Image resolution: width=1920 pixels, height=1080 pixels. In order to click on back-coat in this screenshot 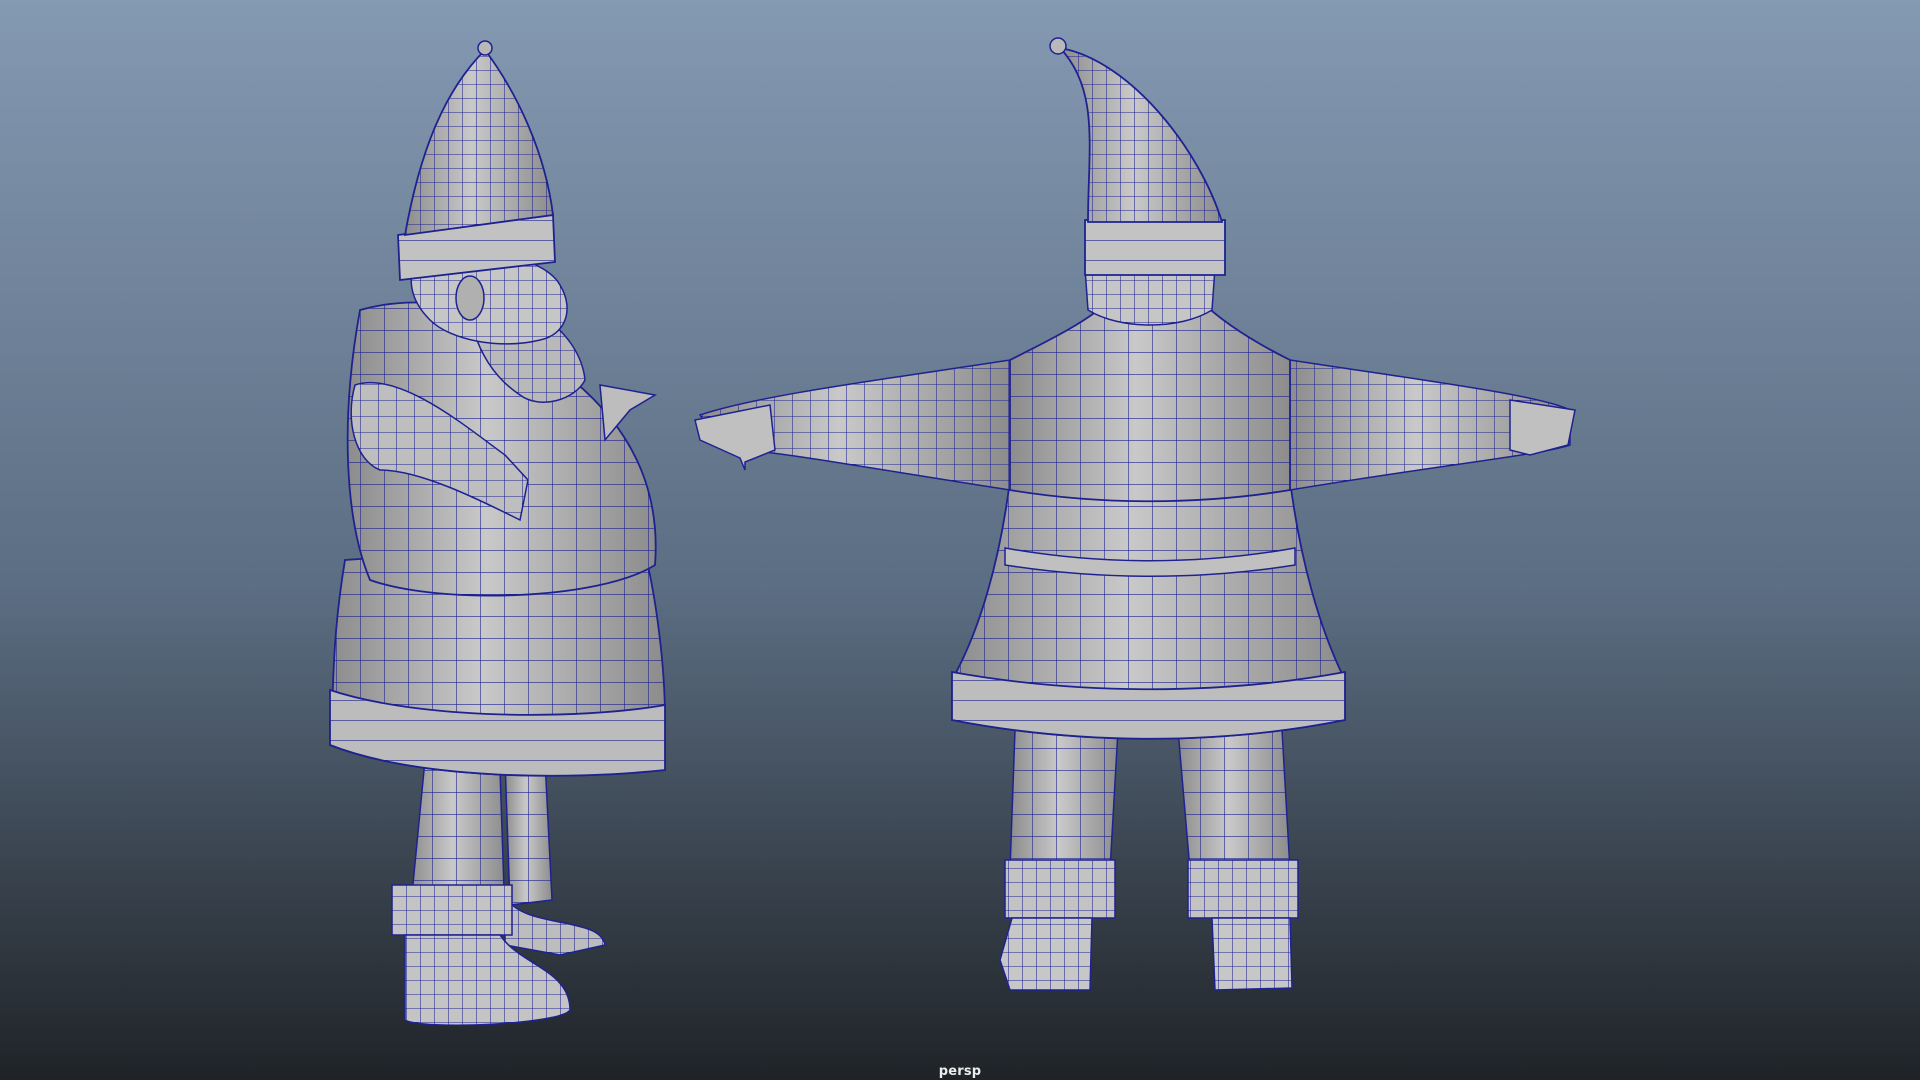, I will do `click(1148, 609)`.